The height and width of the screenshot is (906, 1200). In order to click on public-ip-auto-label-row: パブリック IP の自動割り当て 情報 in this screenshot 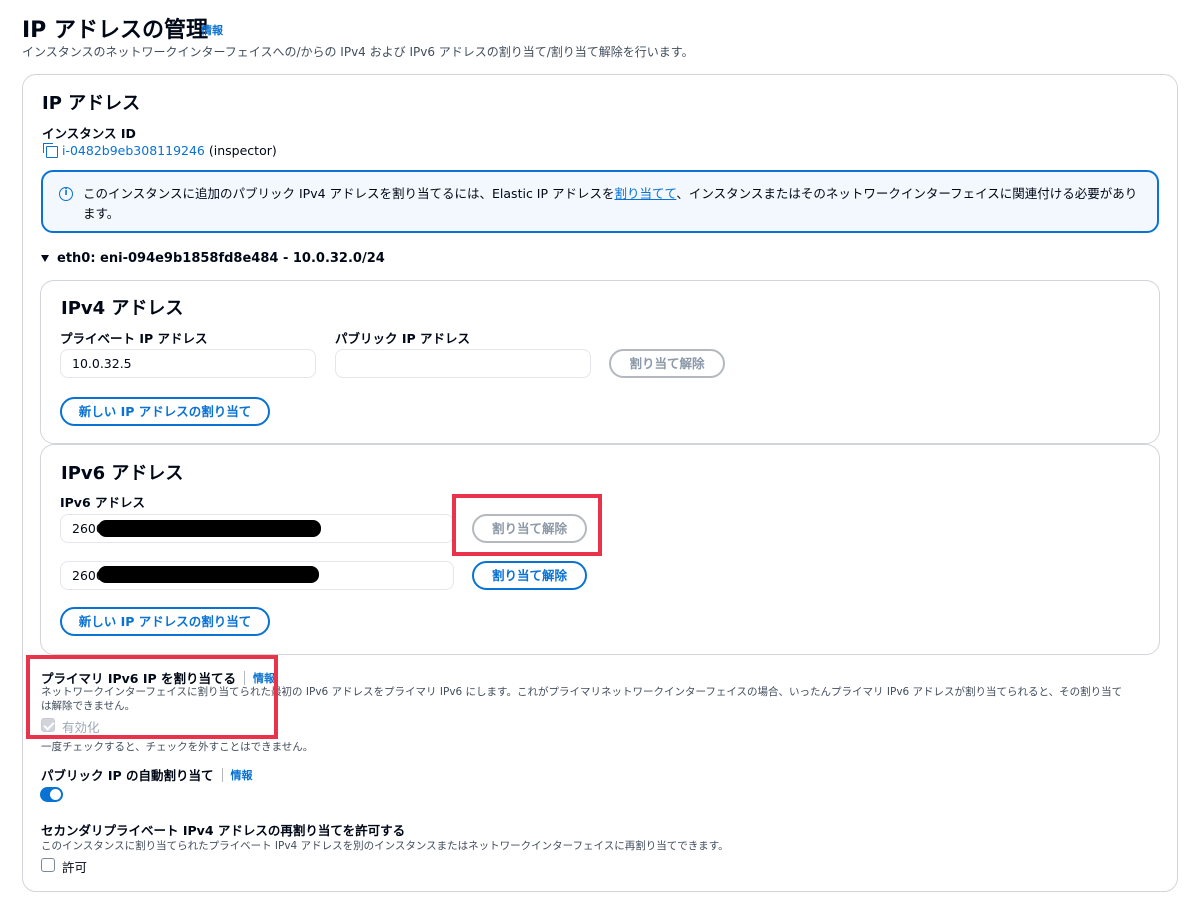, I will do `click(147, 774)`.